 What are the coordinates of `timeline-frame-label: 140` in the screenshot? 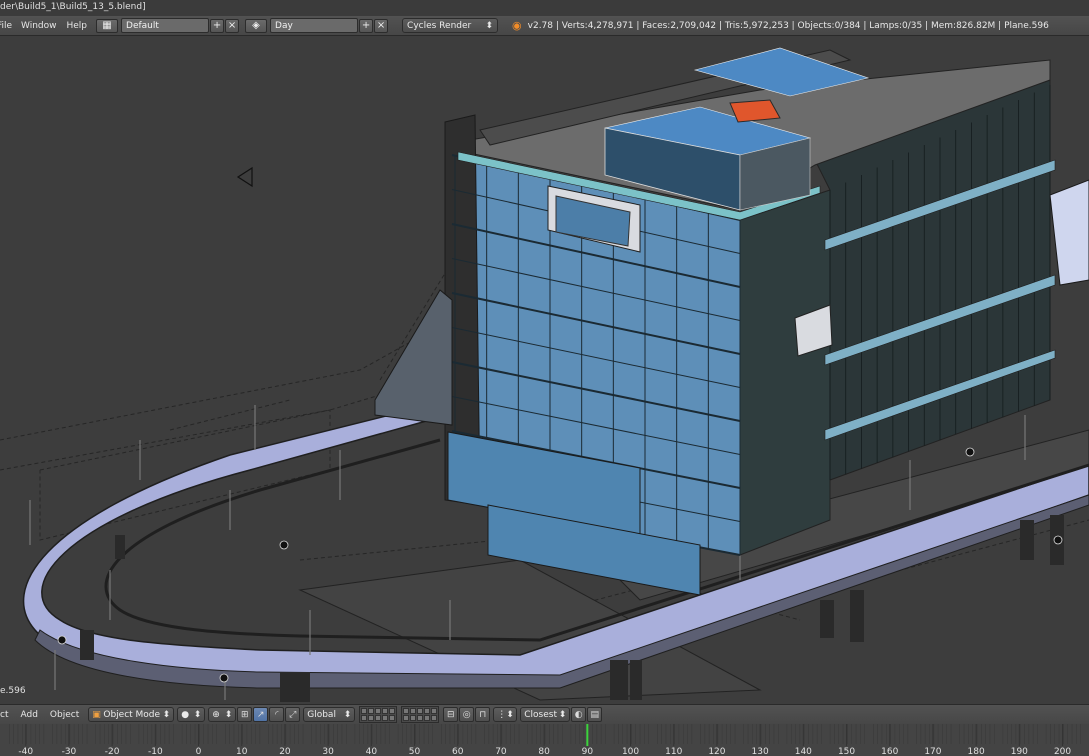 It's located at (803, 751).